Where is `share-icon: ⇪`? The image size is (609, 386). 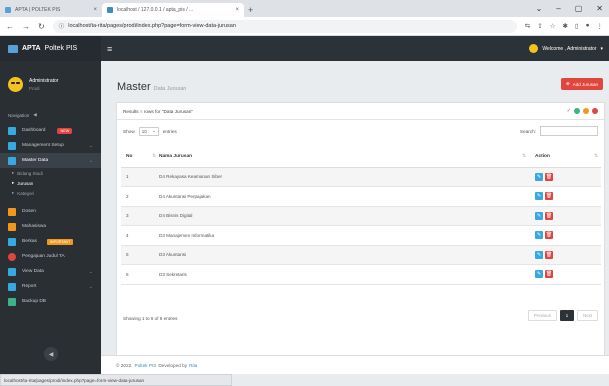
share-icon: ⇪ is located at coordinates (539, 26).